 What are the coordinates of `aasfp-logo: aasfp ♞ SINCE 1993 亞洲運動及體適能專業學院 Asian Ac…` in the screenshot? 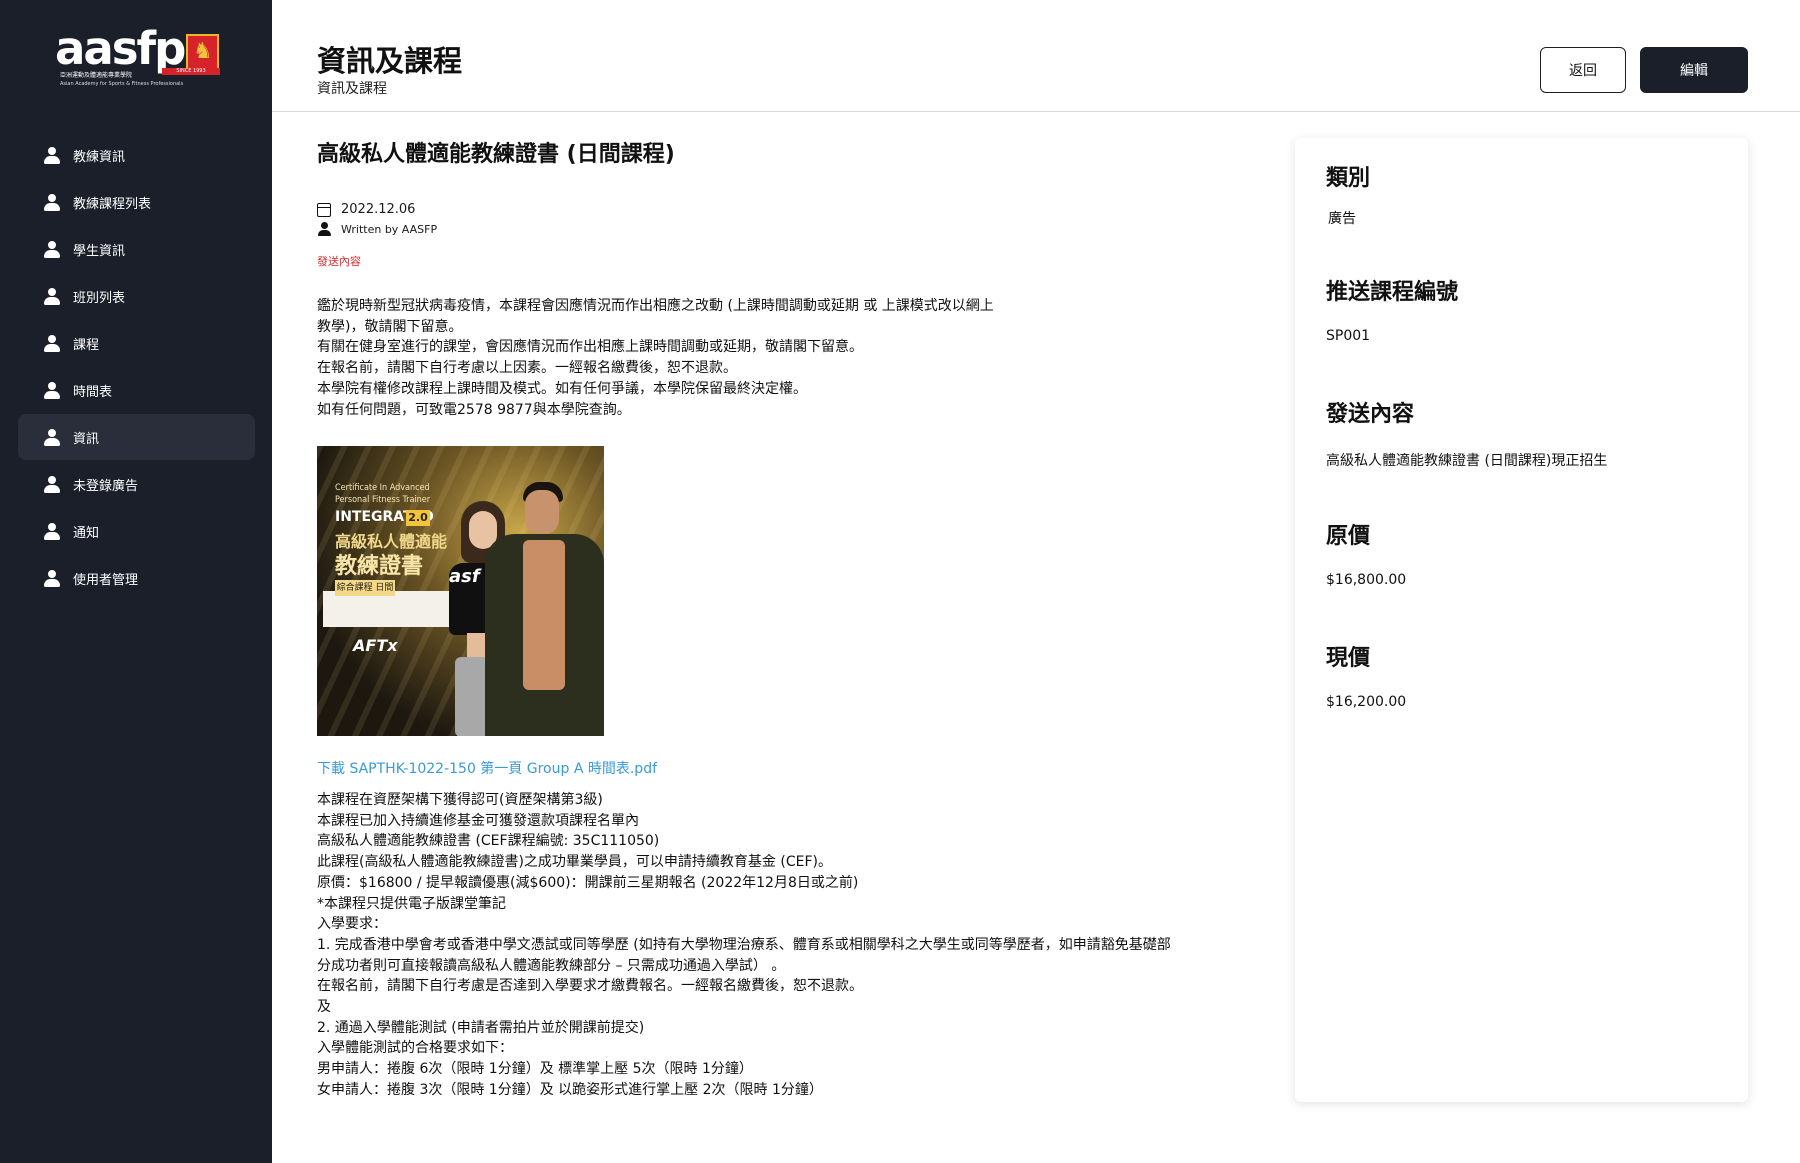 It's located at (137, 56).